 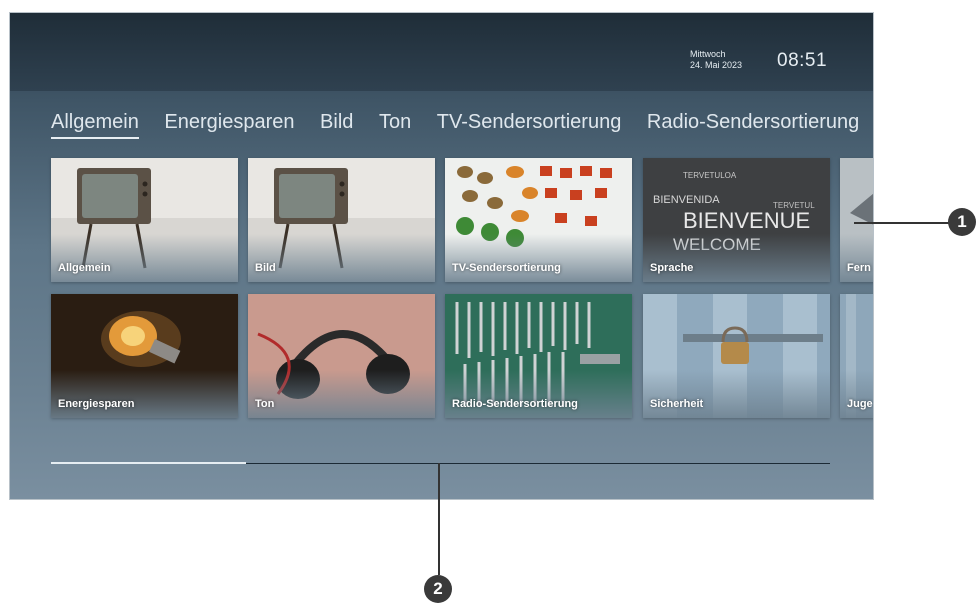 What do you see at coordinates (529, 124) in the screenshot?
I see `tab-tv-sendersortierung: TV-Sendersortierung` at bounding box center [529, 124].